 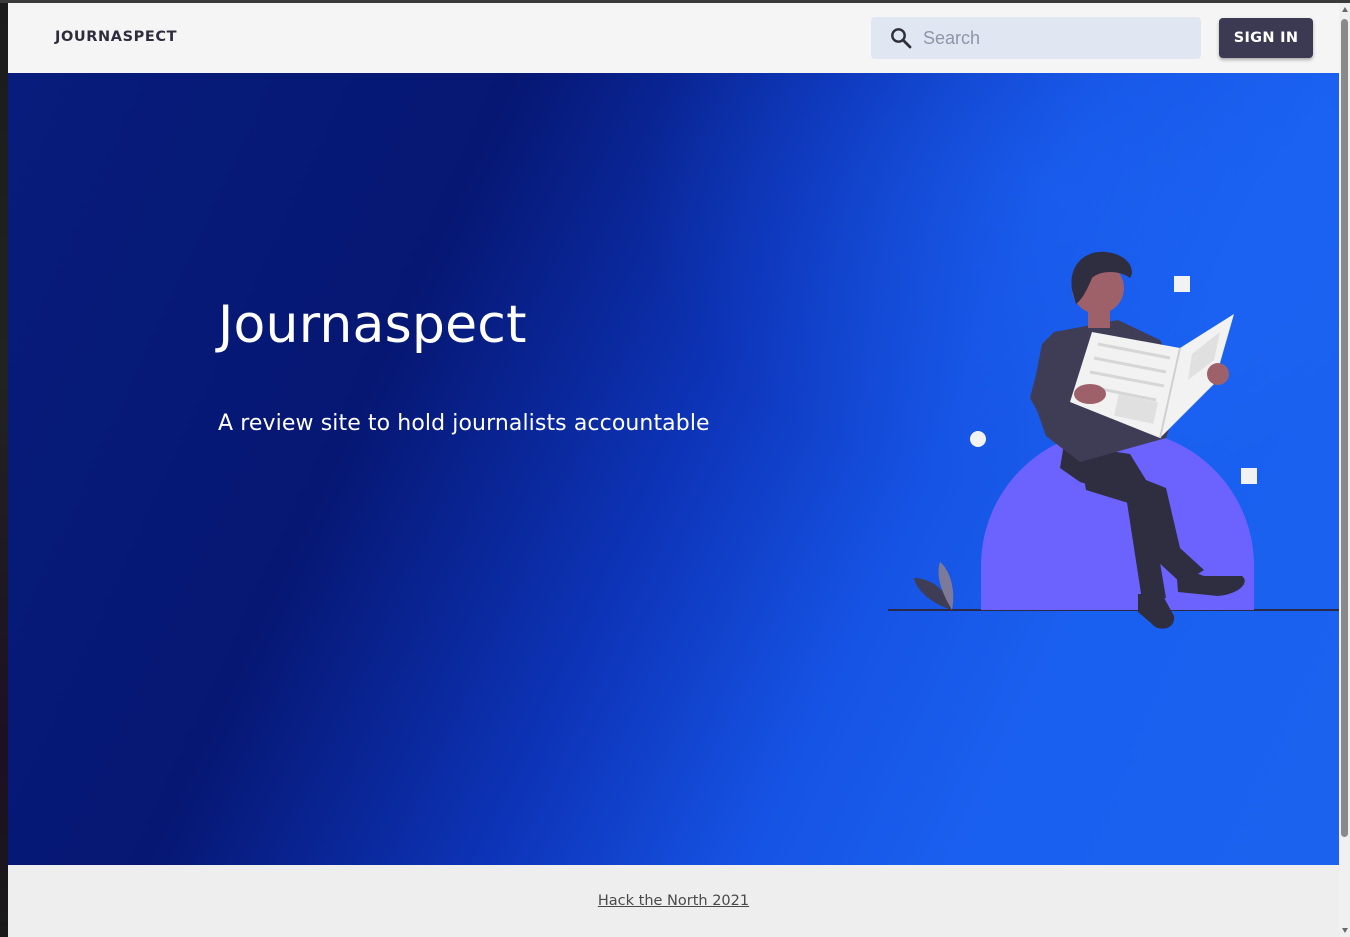 I want to click on window-left-edge, so click(x=4, y=470).